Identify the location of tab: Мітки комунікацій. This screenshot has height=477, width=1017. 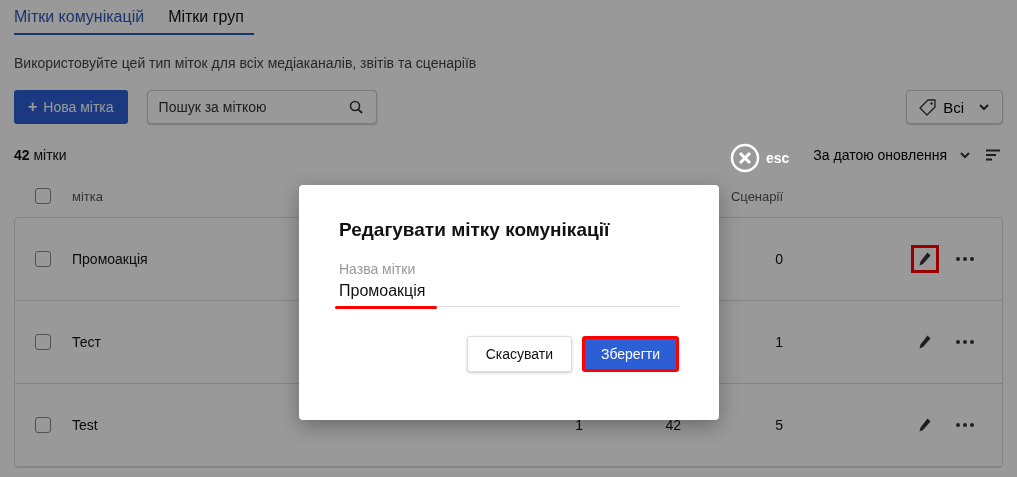
(79, 17).